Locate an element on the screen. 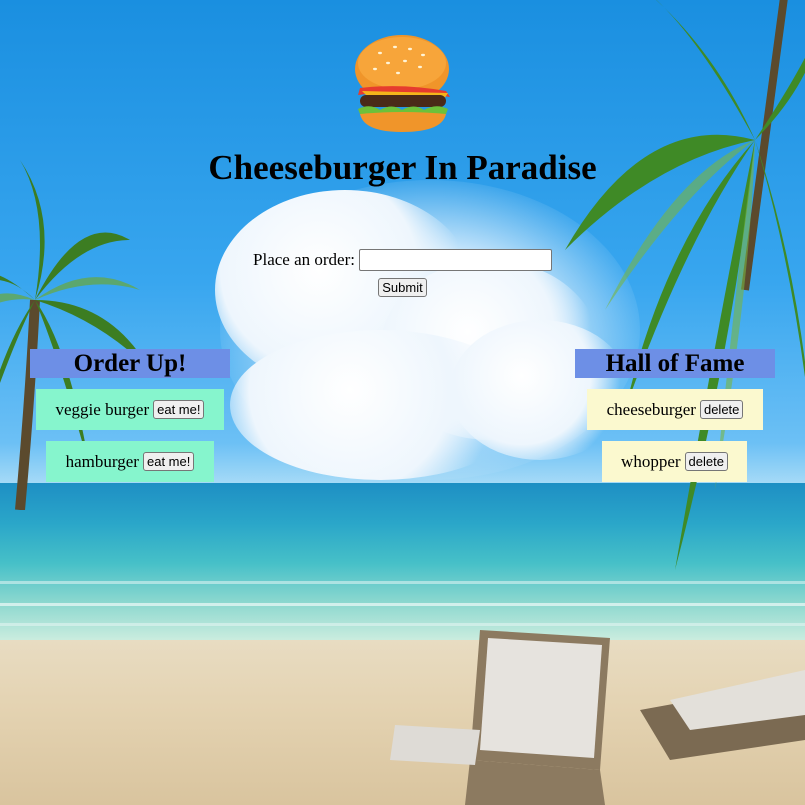 The height and width of the screenshot is (805, 805). fame-name: cheeseburger is located at coordinates (651, 409).